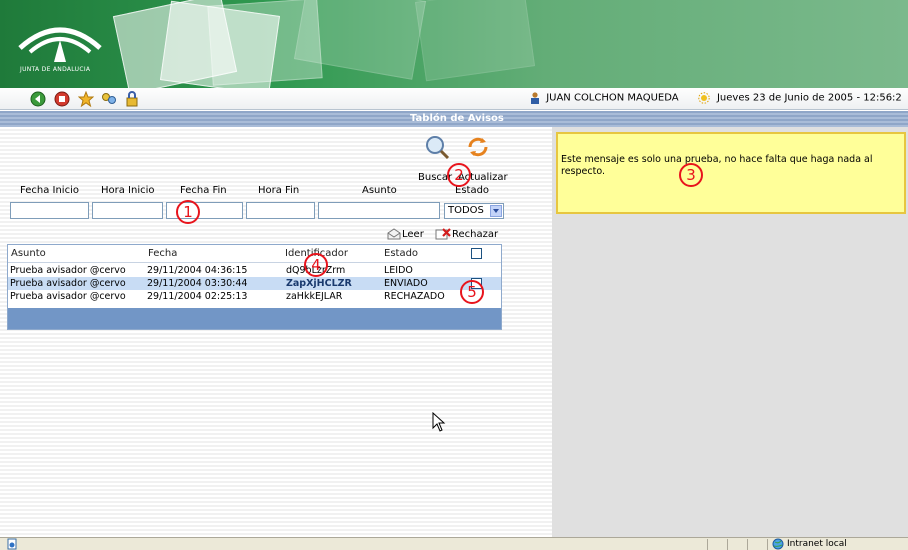  What do you see at coordinates (28, 254) in the screenshot?
I see `col-asunto: Asunto` at bounding box center [28, 254].